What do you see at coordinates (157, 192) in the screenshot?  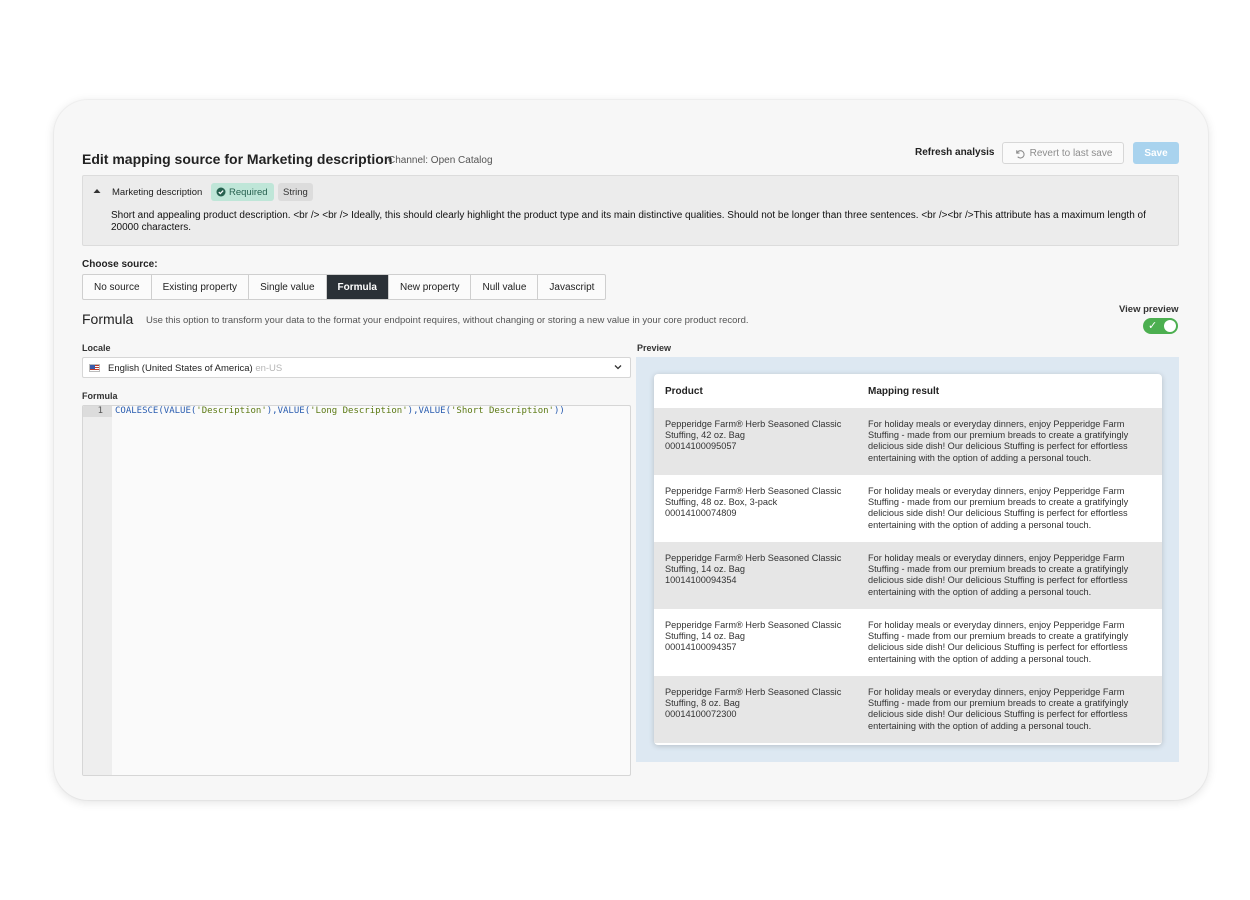 I see `attribute-name: Marketing description` at bounding box center [157, 192].